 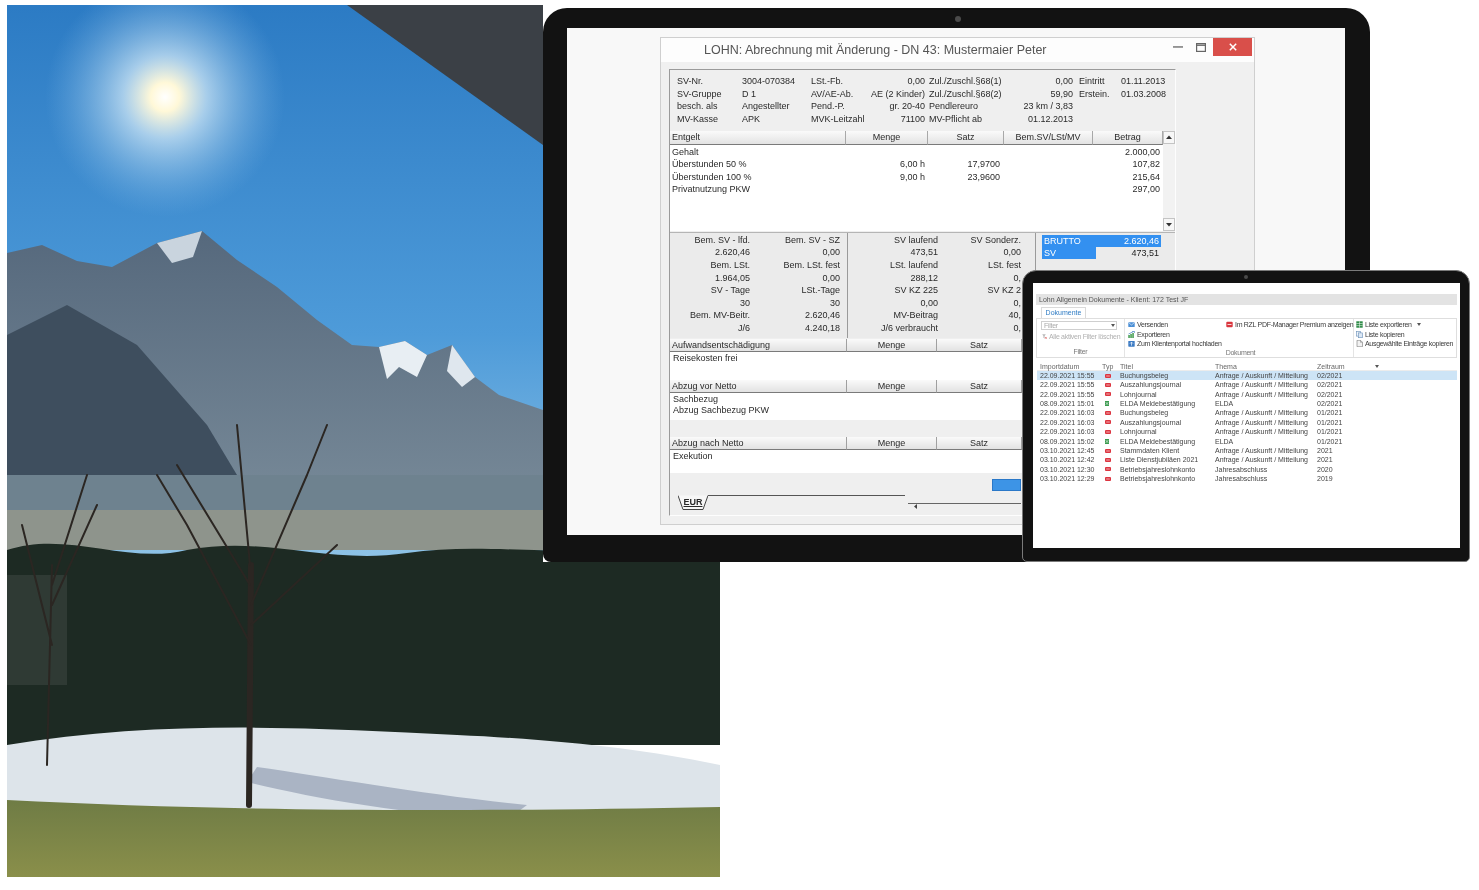 What do you see at coordinates (1377, 366) in the screenshot?
I see `sort-caret-icon` at bounding box center [1377, 366].